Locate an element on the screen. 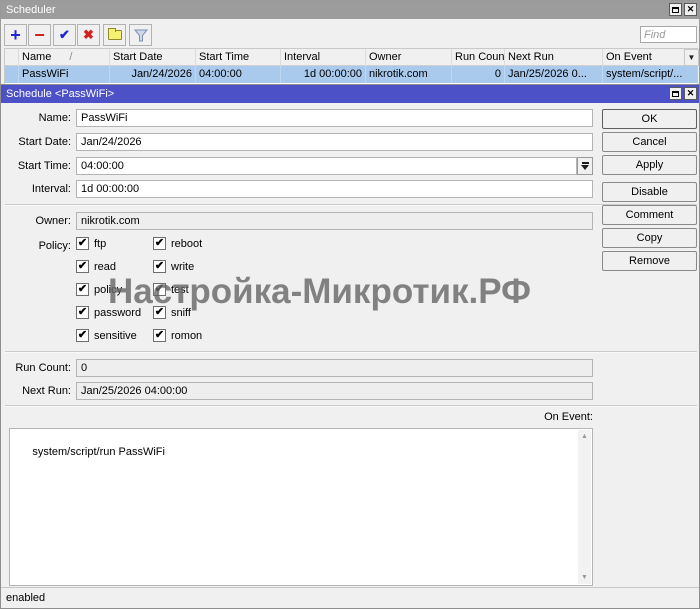  header-interval: Interval is located at coordinates (323, 57).